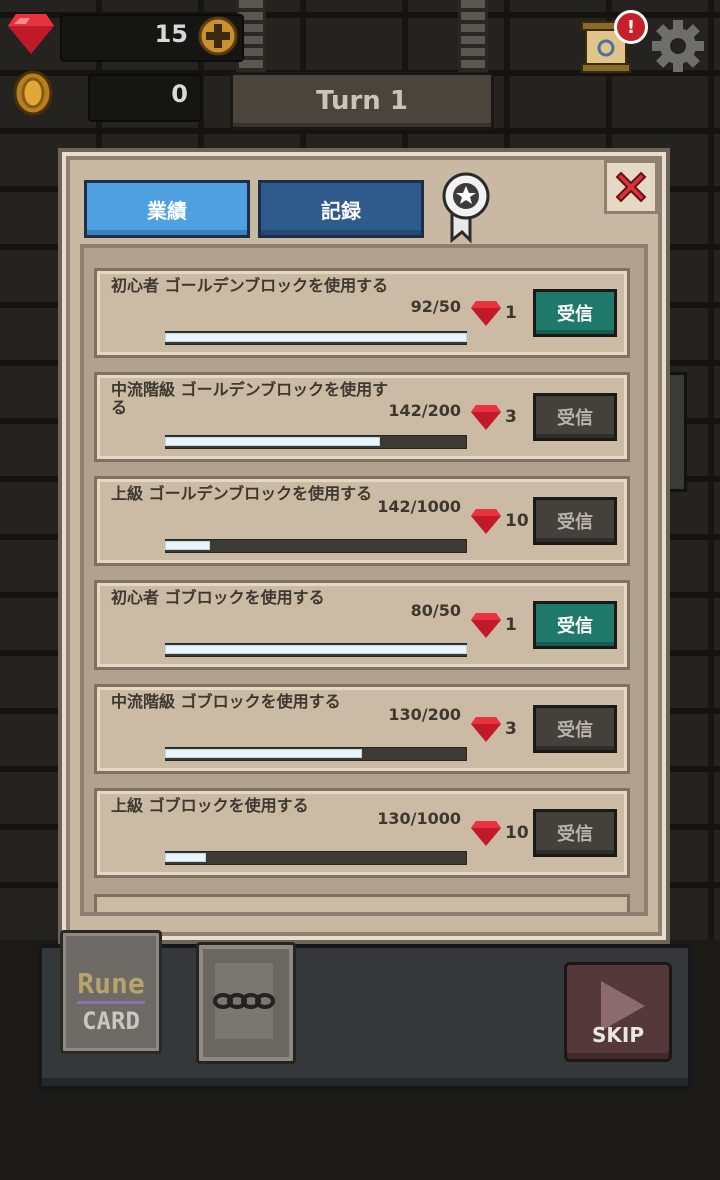  I want to click on add-gems-button, so click(218, 36).